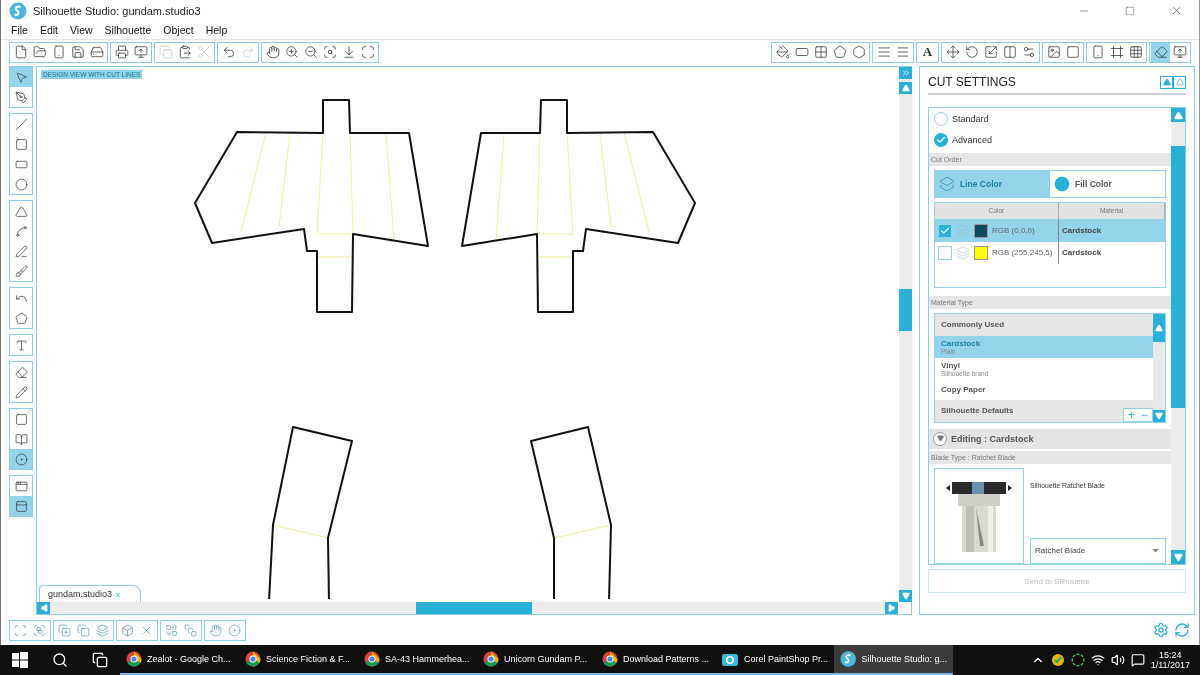 This screenshot has width=1200, height=675. I want to click on section-title: Editing : Cardstock, so click(992, 438).